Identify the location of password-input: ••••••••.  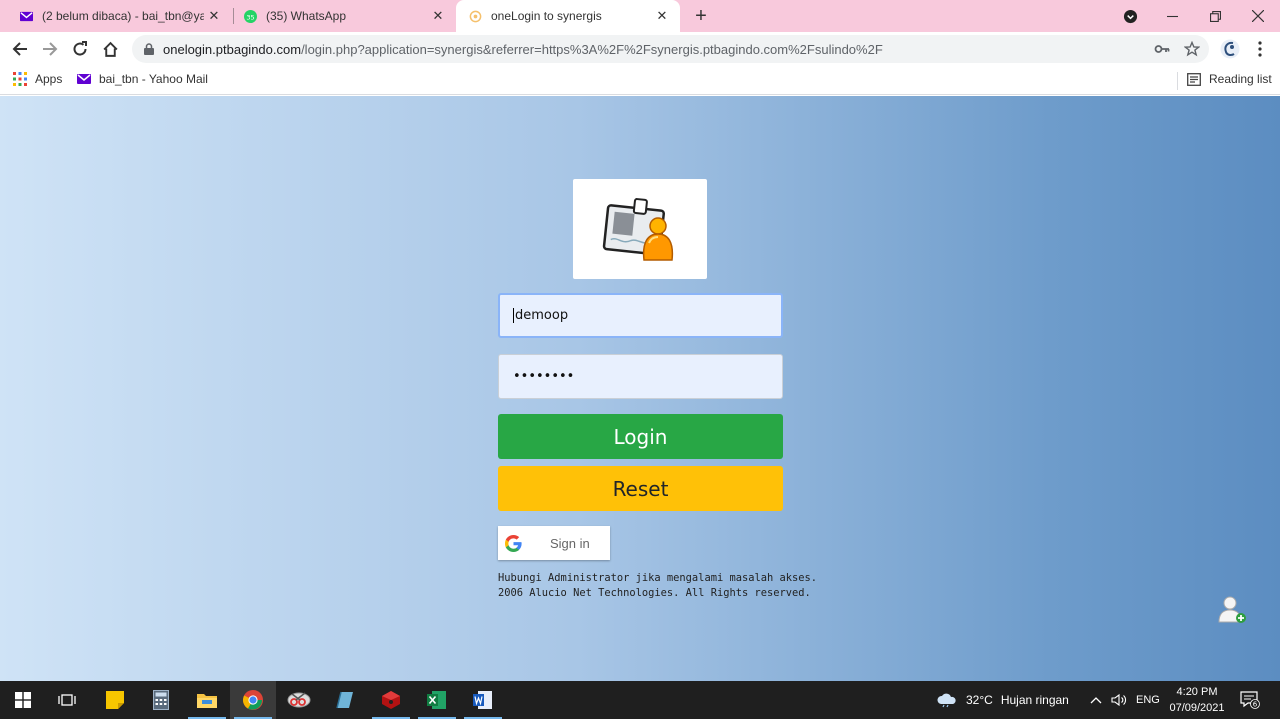
(640, 376).